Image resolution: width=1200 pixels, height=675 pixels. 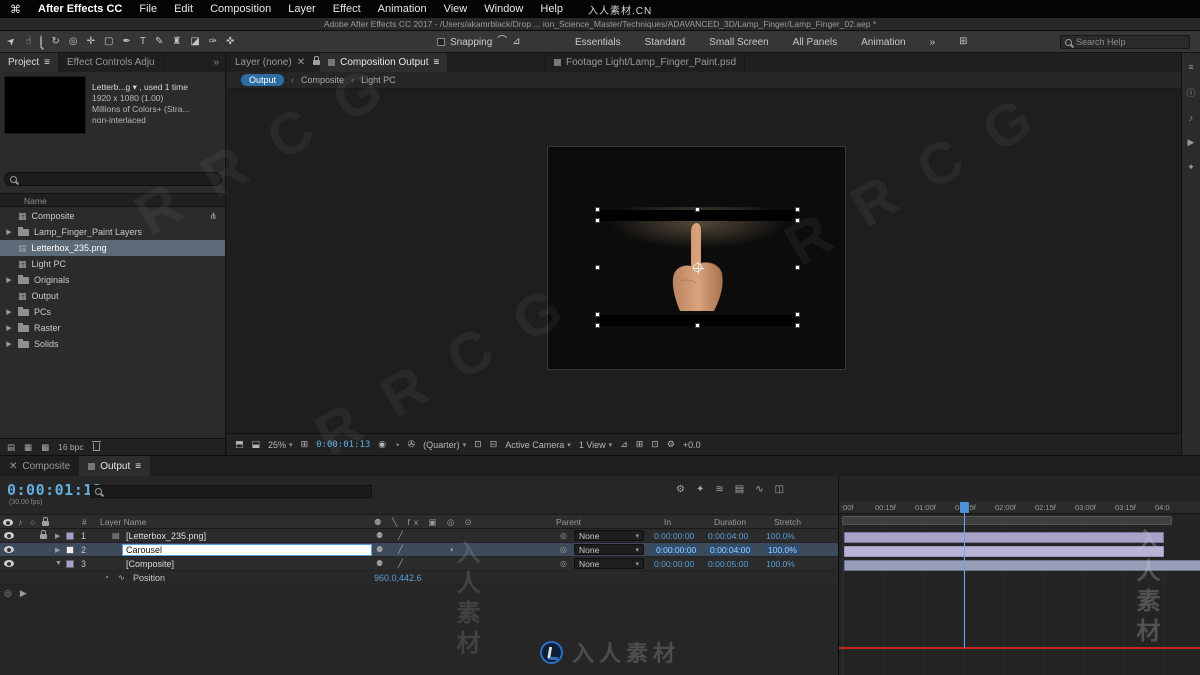 What do you see at coordinates (1130, 42) in the screenshot?
I see `help-search-input` at bounding box center [1130, 42].